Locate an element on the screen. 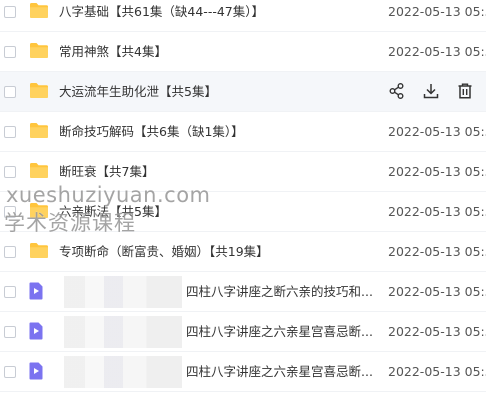 The width and height of the screenshot is (486, 417). share-icon is located at coordinates (397, 91).